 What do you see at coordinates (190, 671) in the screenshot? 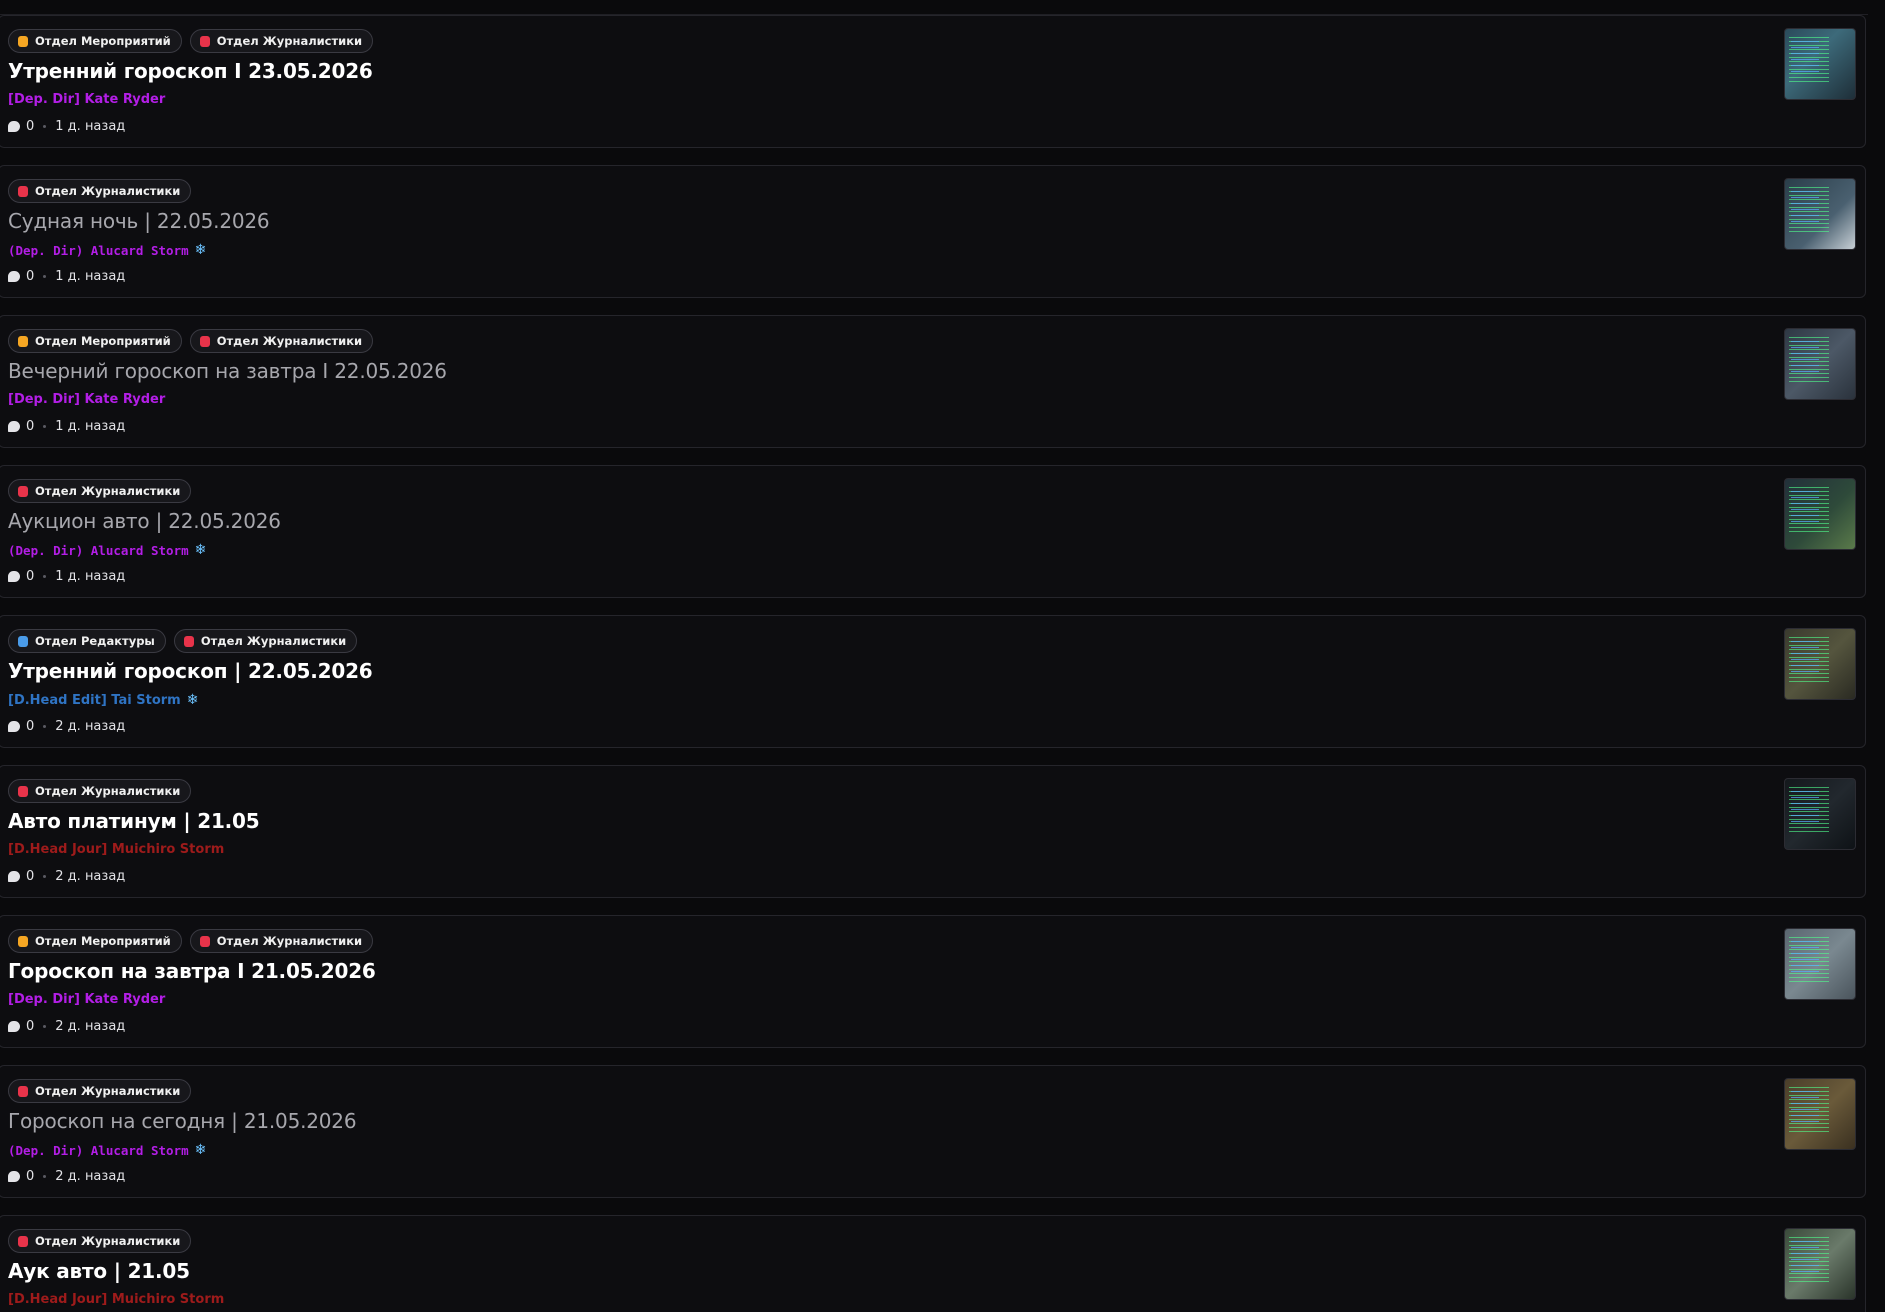
I see `thread-title: Утренний гороскоп | 22.05.2026` at bounding box center [190, 671].